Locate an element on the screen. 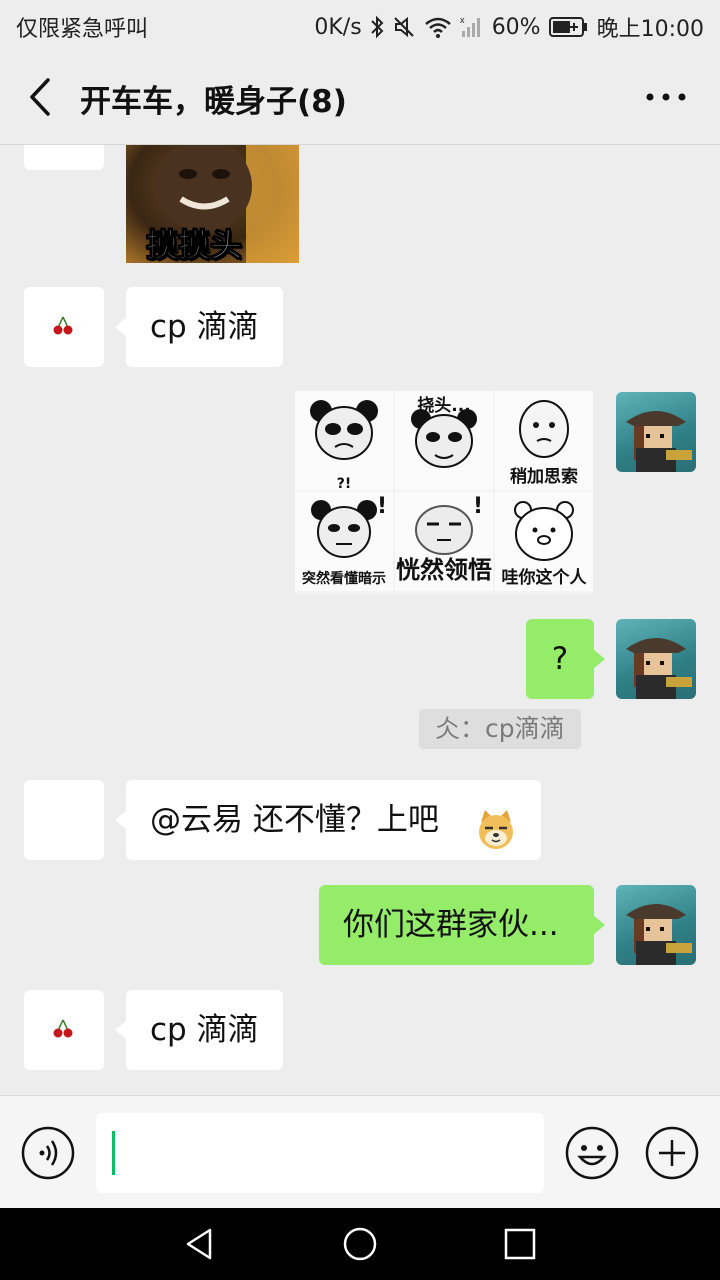  status-right: 0K/s x 60% 晚上10:00 is located at coordinates (509, 27).